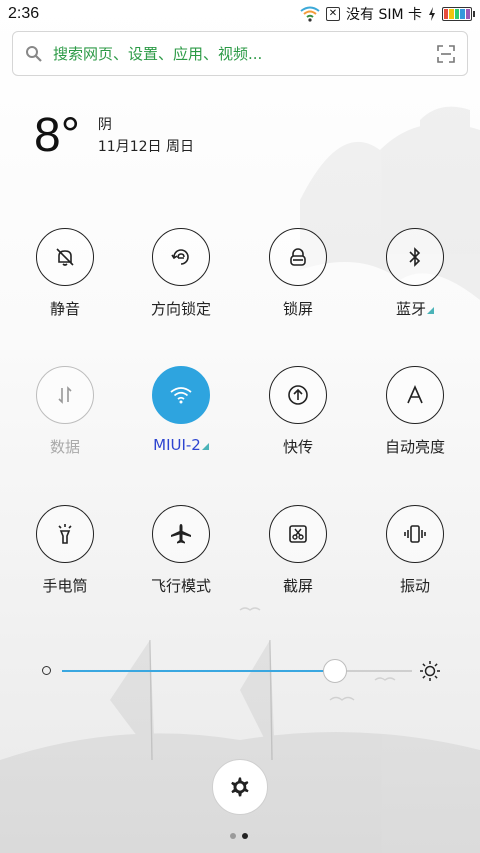 This screenshot has height=853, width=480. What do you see at coordinates (239, 836) in the screenshot?
I see `page-indicator` at bounding box center [239, 836].